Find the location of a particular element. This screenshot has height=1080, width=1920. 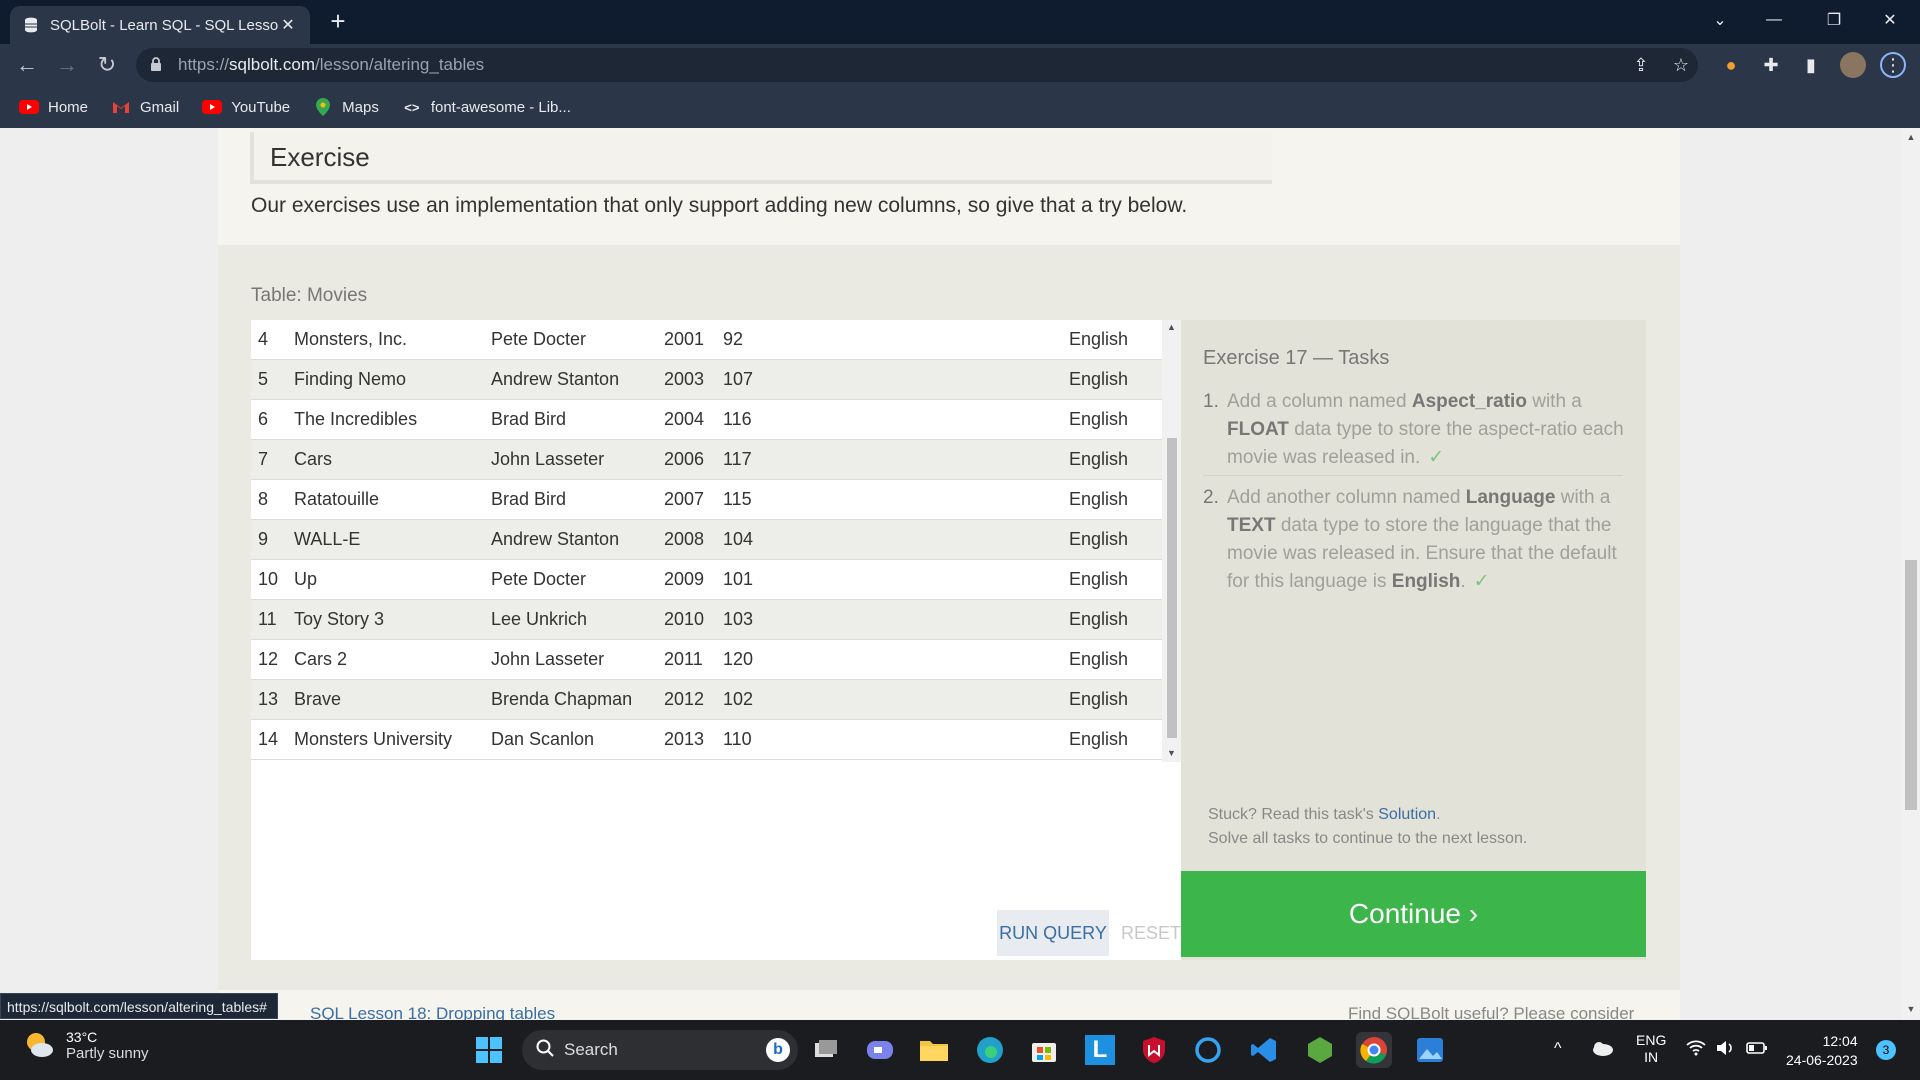

page-scroll-thumb is located at coordinates (1911, 685).